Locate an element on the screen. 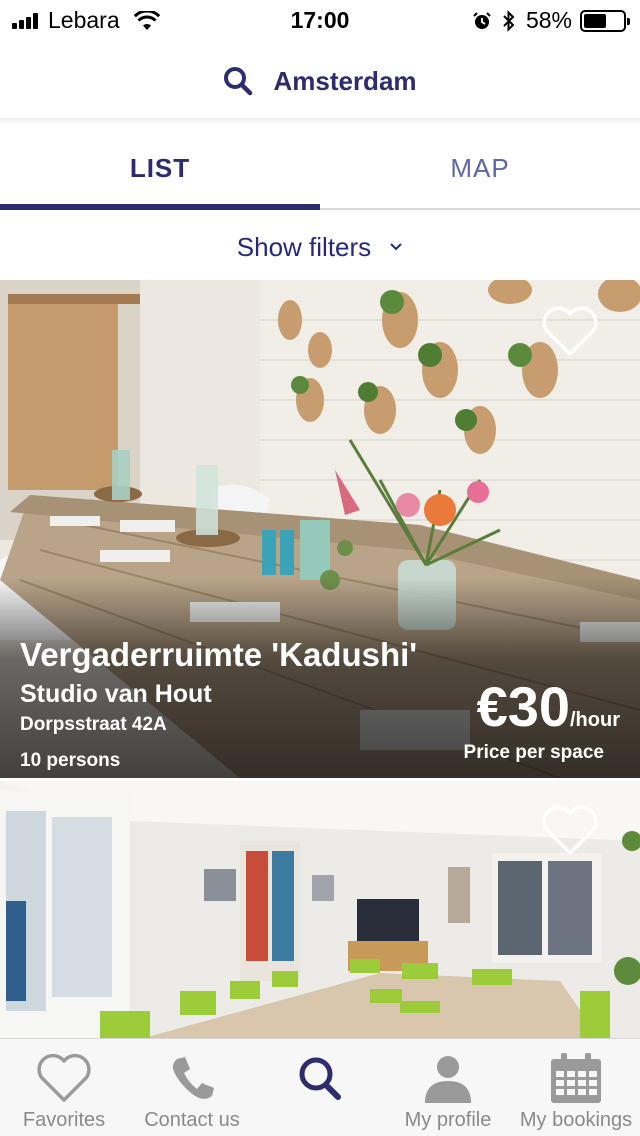  battery-percentage: 58% is located at coordinates (548, 20).